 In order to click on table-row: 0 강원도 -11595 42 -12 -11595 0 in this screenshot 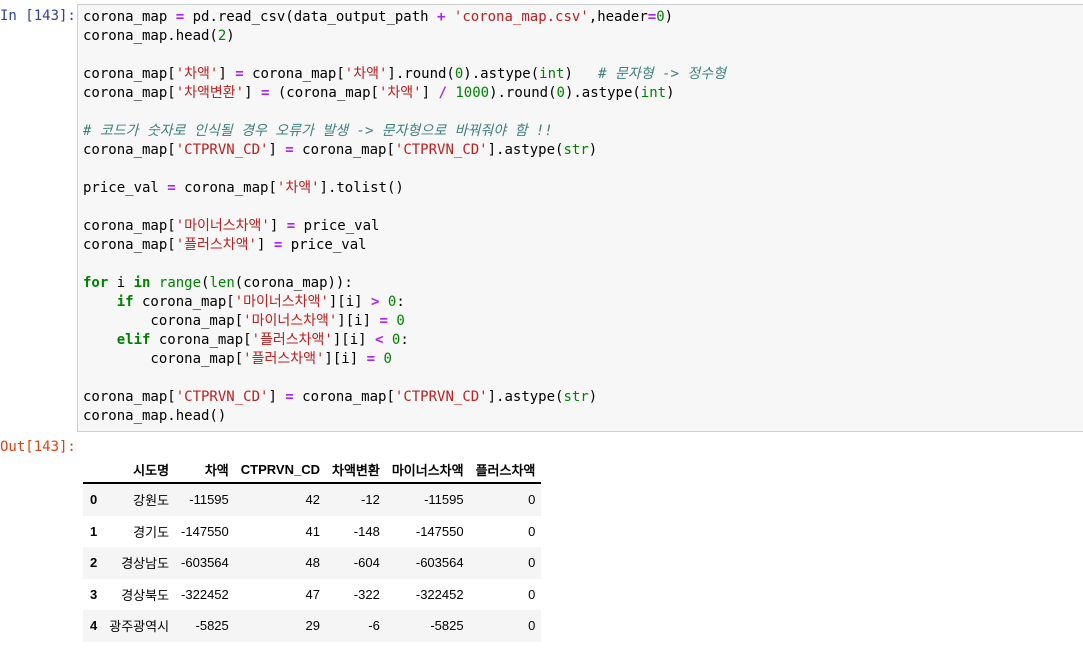, I will do `click(312, 499)`.